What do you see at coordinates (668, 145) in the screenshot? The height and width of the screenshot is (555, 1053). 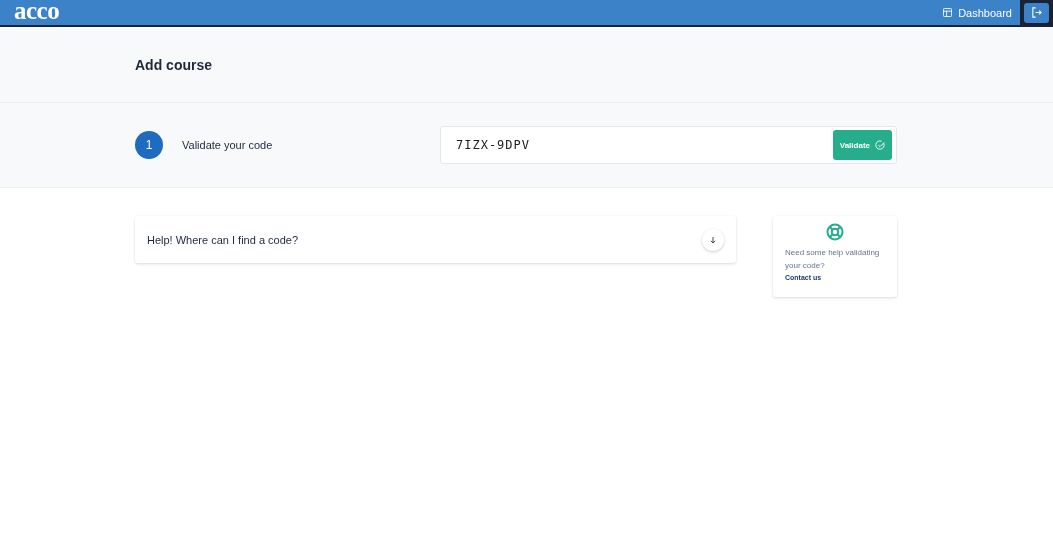 I see `code-field: 7IZX-9DPV Validate` at bounding box center [668, 145].